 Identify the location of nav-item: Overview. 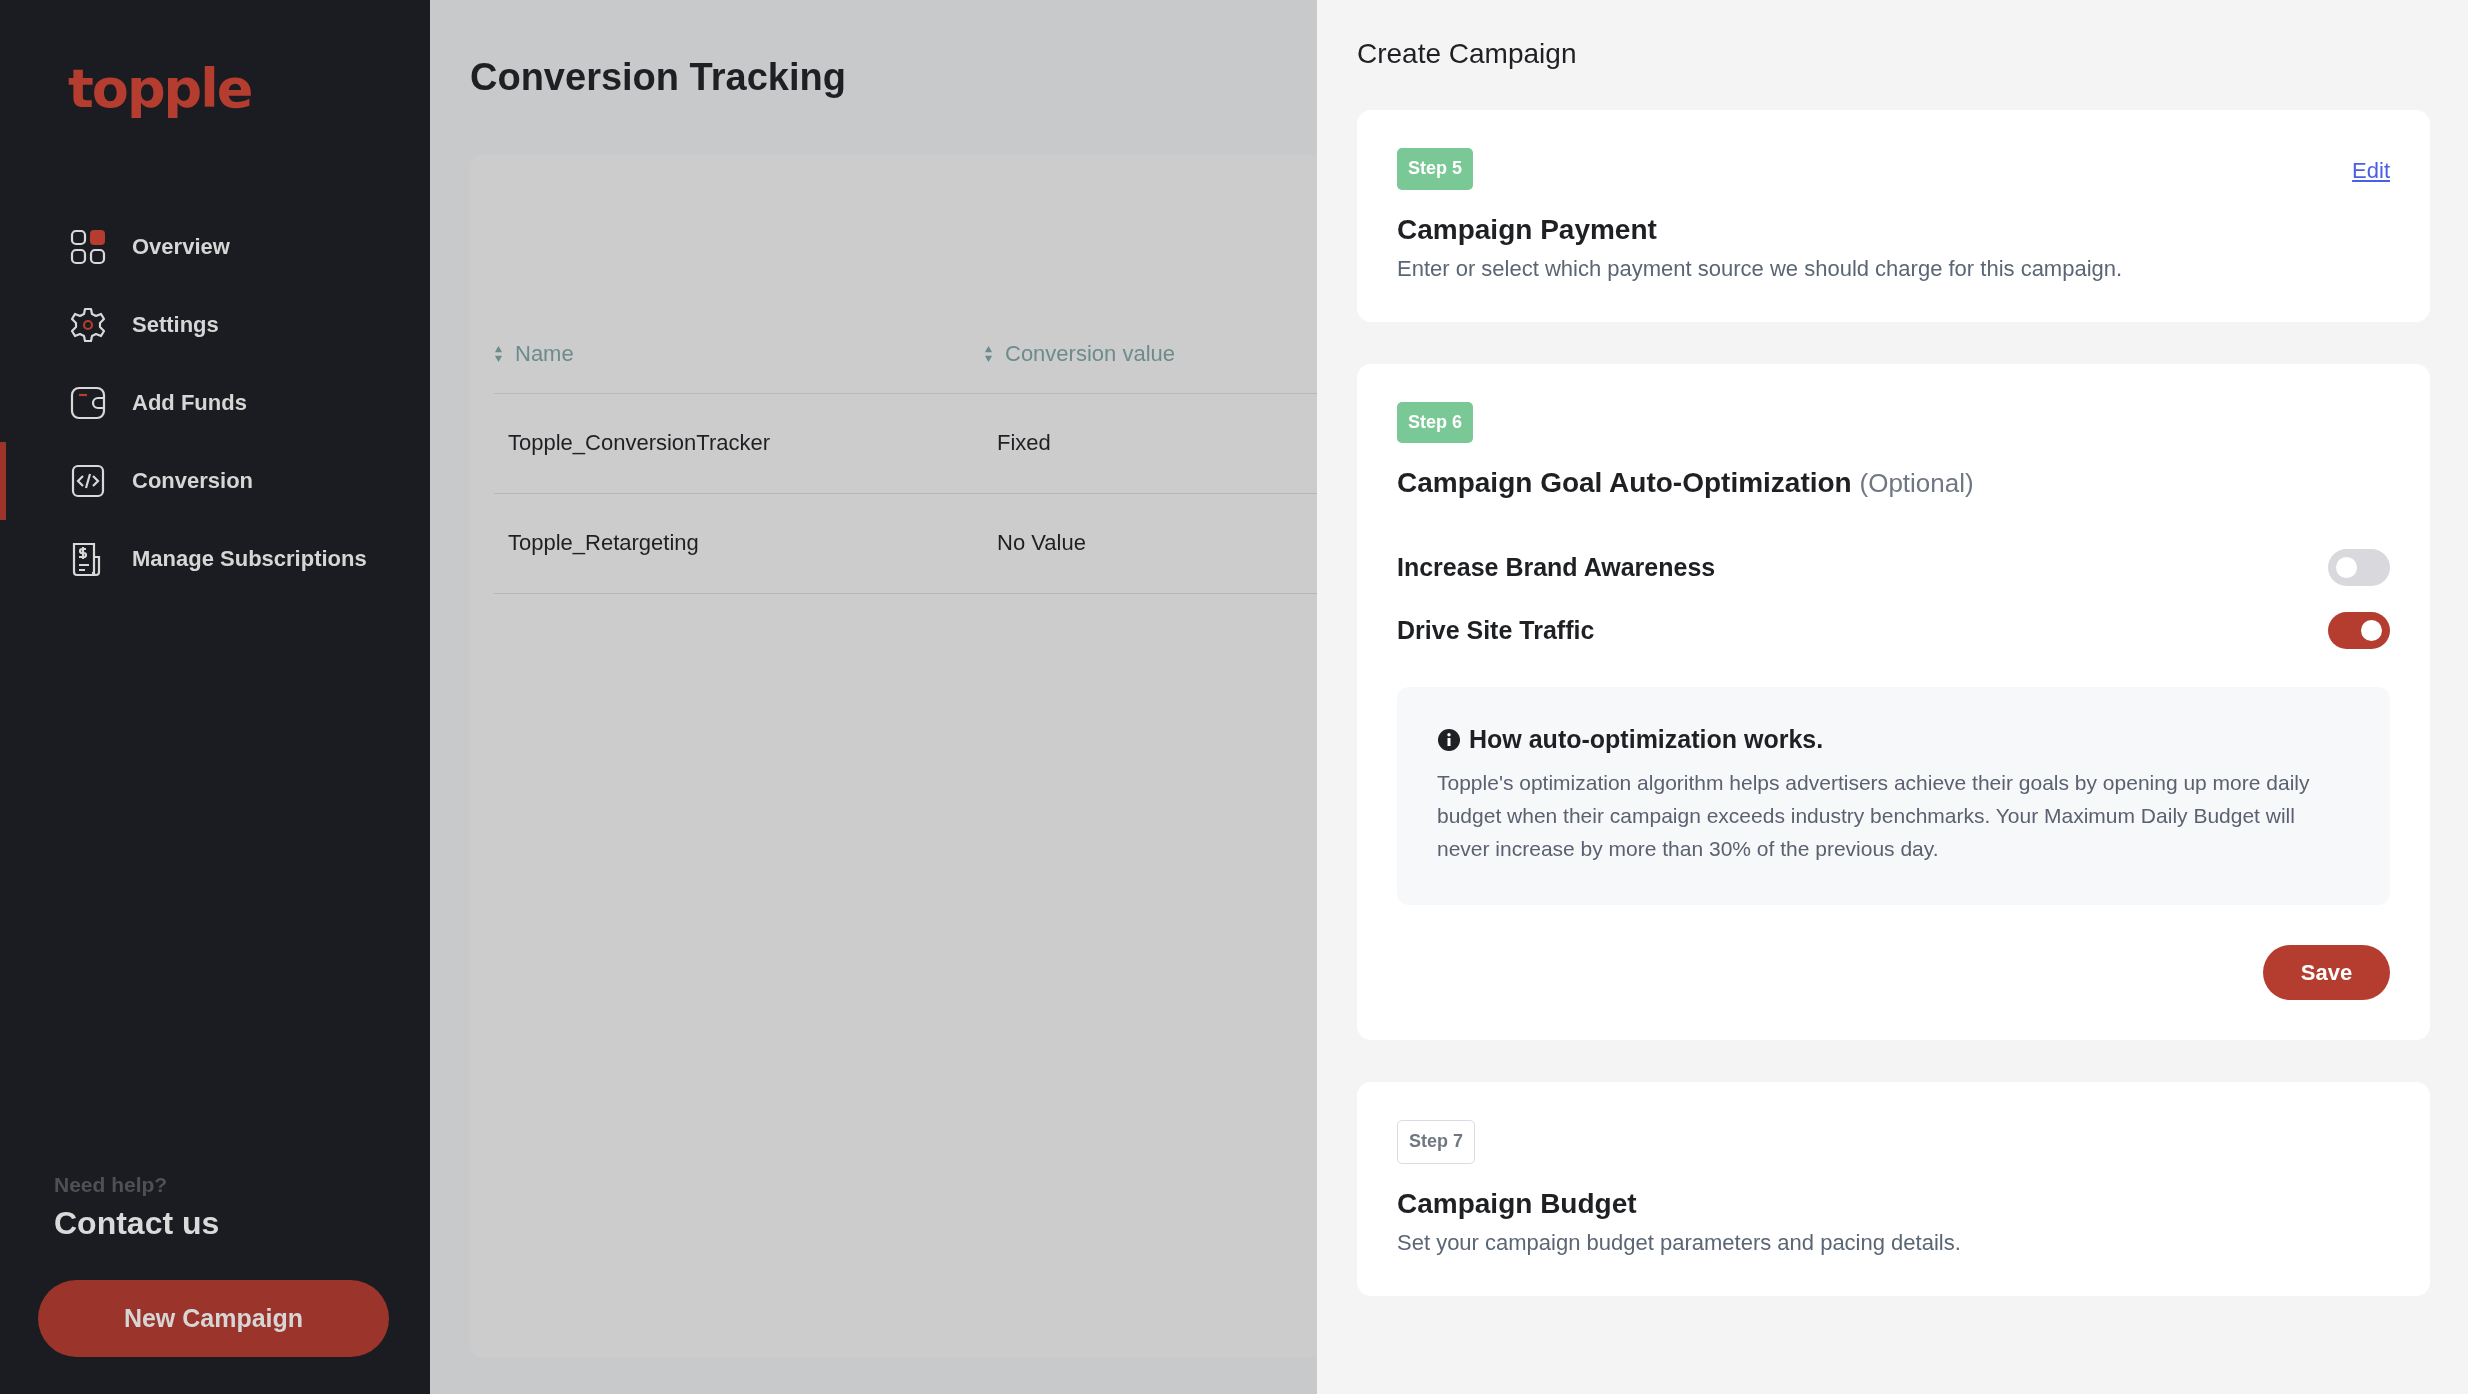
(215, 247).